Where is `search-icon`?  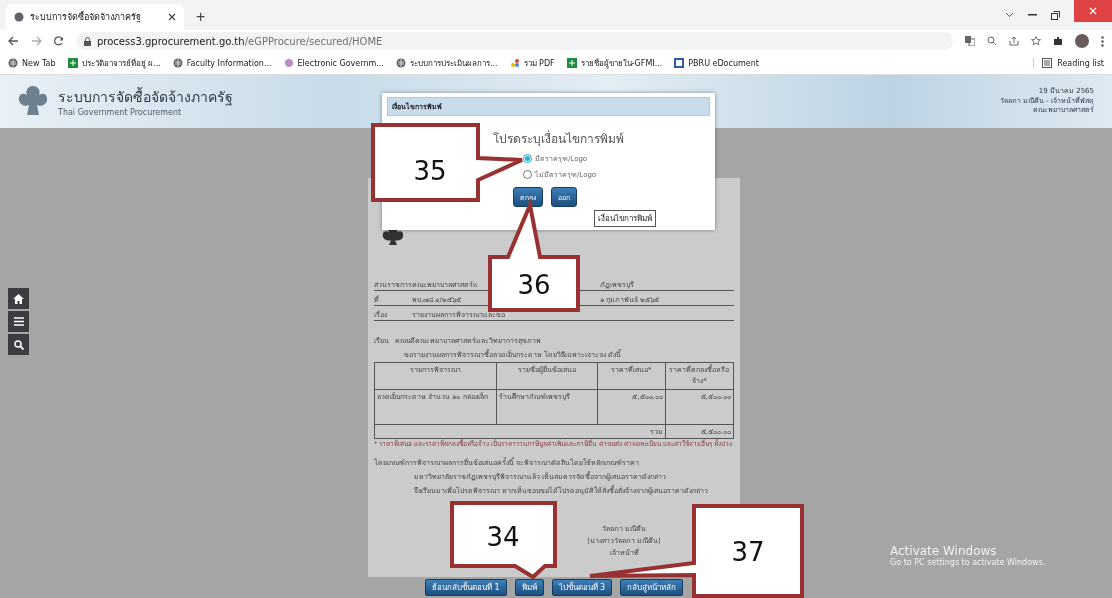
search-icon is located at coordinates (18, 344).